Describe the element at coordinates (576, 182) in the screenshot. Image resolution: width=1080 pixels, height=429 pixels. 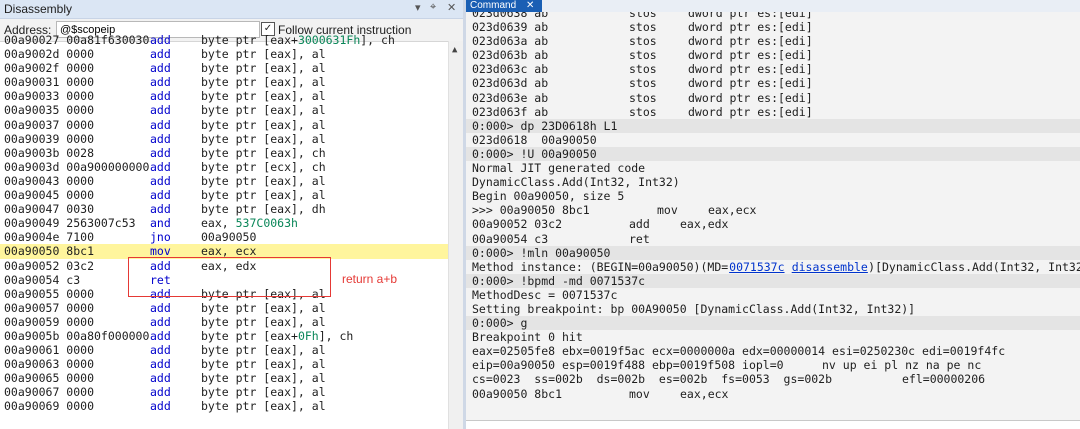
I see `command-text: DynamicClass.Add(Int32, Int32)` at that location.